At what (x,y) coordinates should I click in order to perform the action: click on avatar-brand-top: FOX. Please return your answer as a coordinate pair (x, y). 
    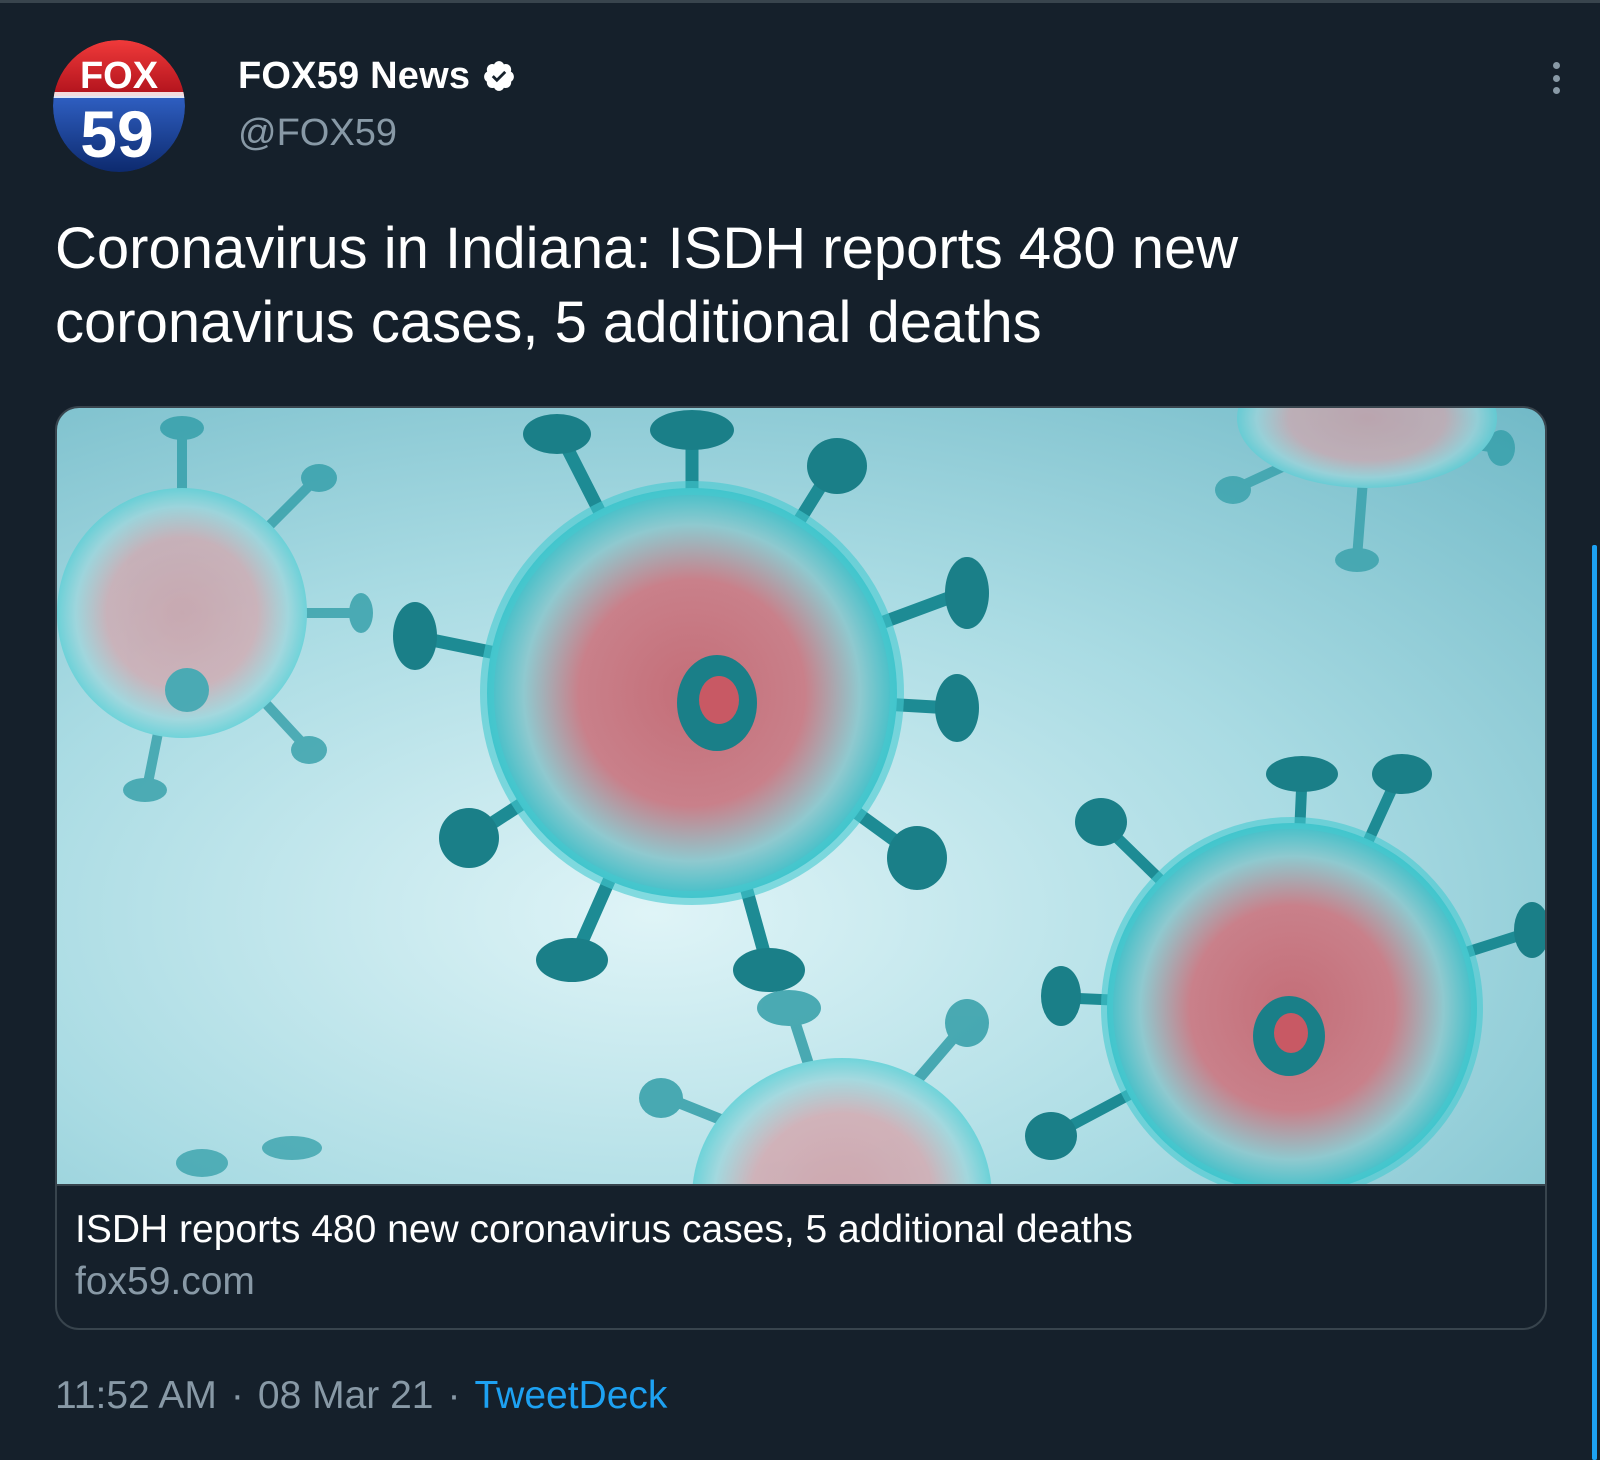
    Looking at the image, I should click on (119, 76).